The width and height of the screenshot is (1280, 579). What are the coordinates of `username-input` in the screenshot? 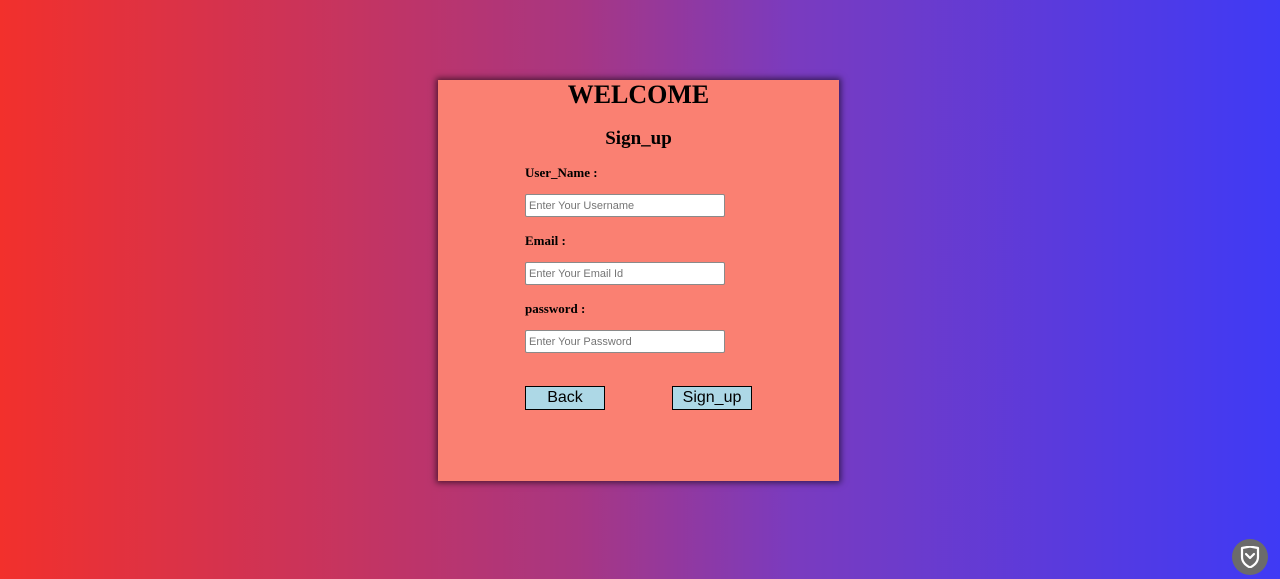 It's located at (625, 205).